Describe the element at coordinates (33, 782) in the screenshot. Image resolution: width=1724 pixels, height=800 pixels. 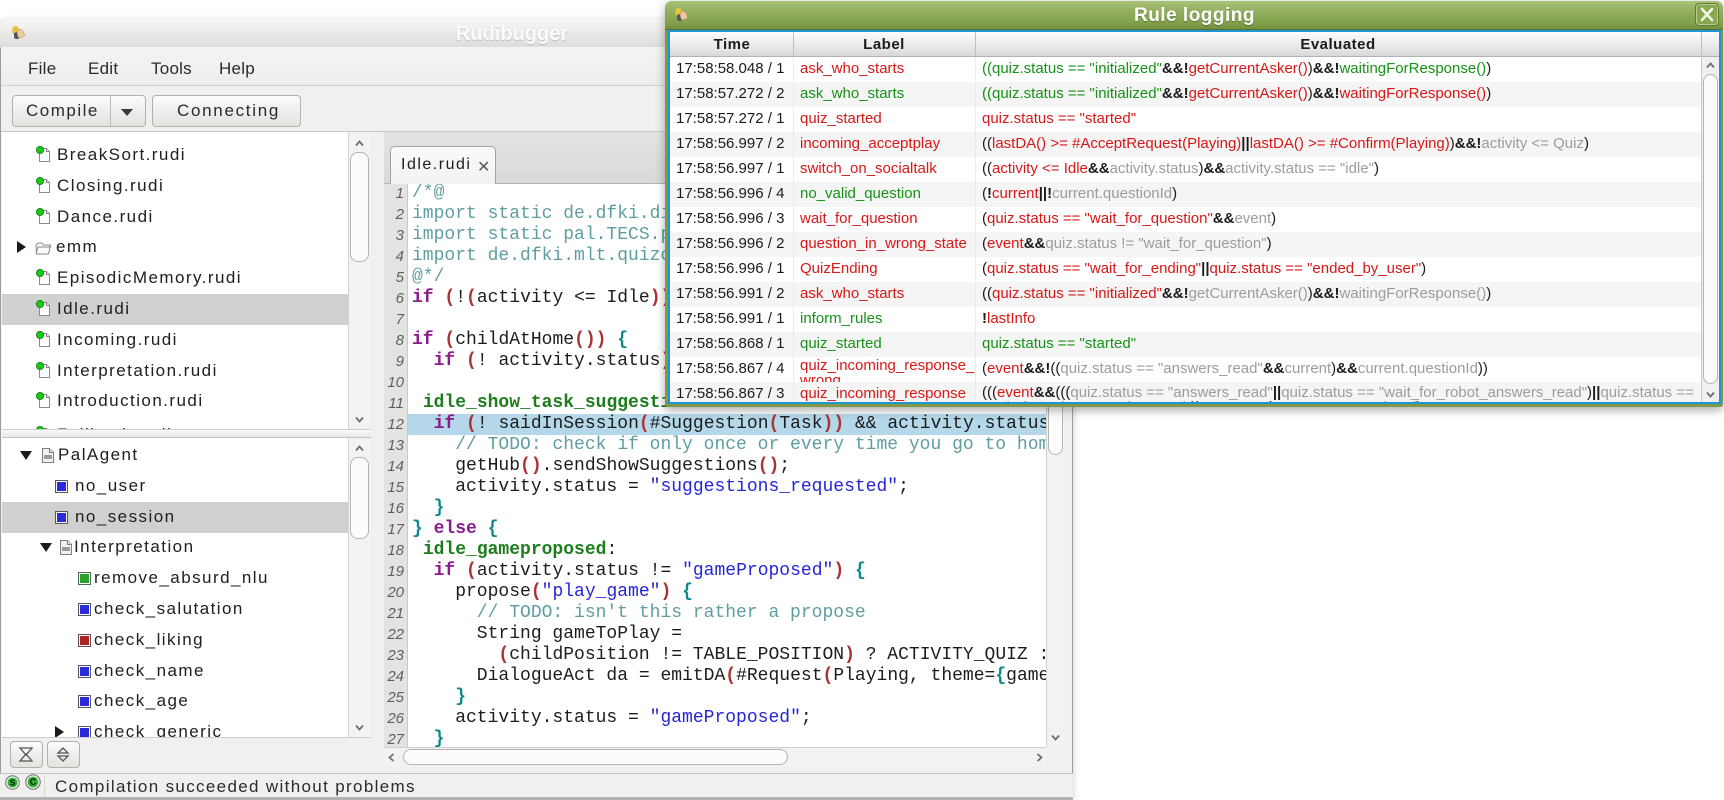
I see `svg-text: C` at that location.